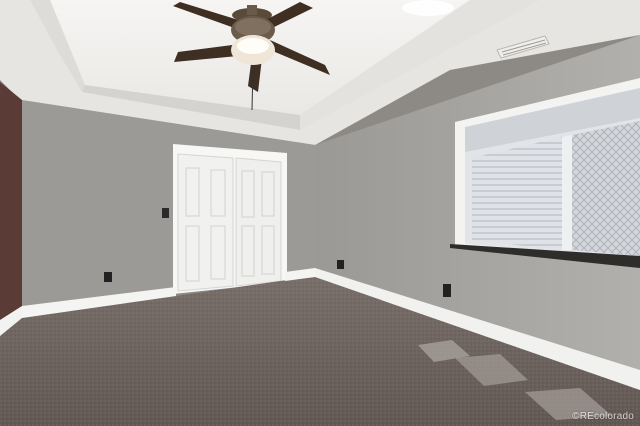 The width and height of the screenshot is (640, 426). Describe the element at coordinates (230, 219) in the screenshot. I see `closet-double-door` at that location.